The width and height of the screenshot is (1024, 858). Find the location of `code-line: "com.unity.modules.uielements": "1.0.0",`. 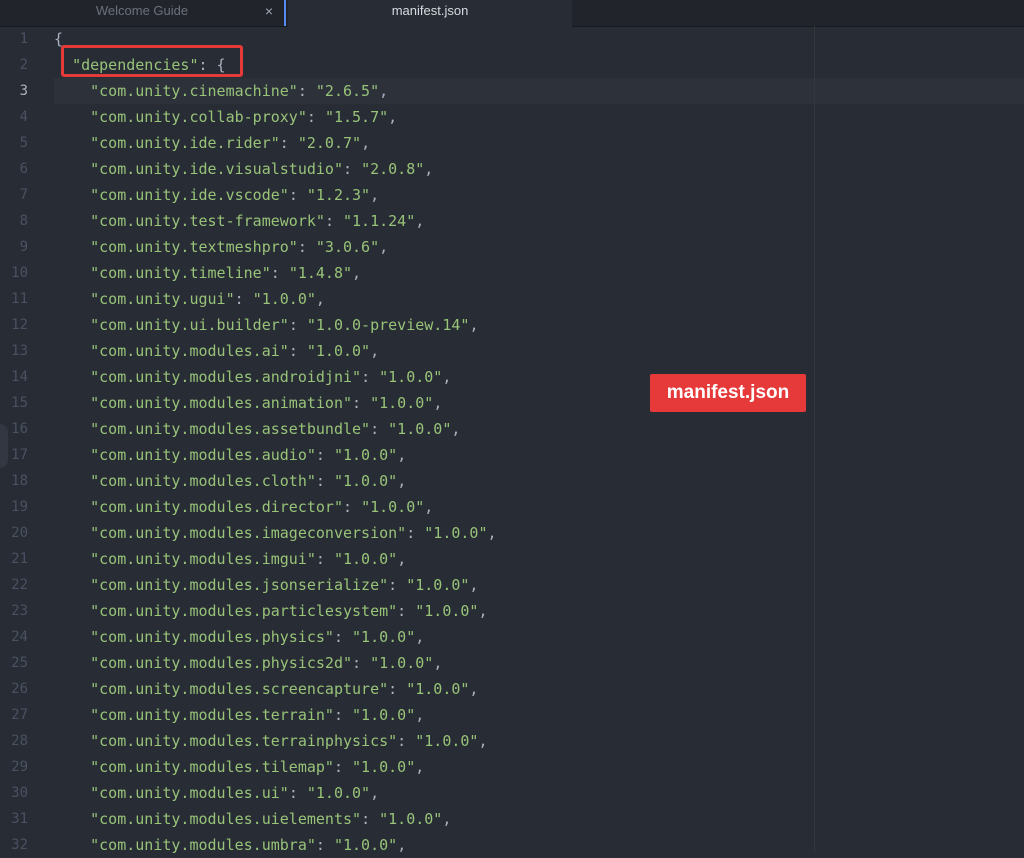

code-line: "com.unity.modules.uielements": "1.0.0", is located at coordinates (252, 819).